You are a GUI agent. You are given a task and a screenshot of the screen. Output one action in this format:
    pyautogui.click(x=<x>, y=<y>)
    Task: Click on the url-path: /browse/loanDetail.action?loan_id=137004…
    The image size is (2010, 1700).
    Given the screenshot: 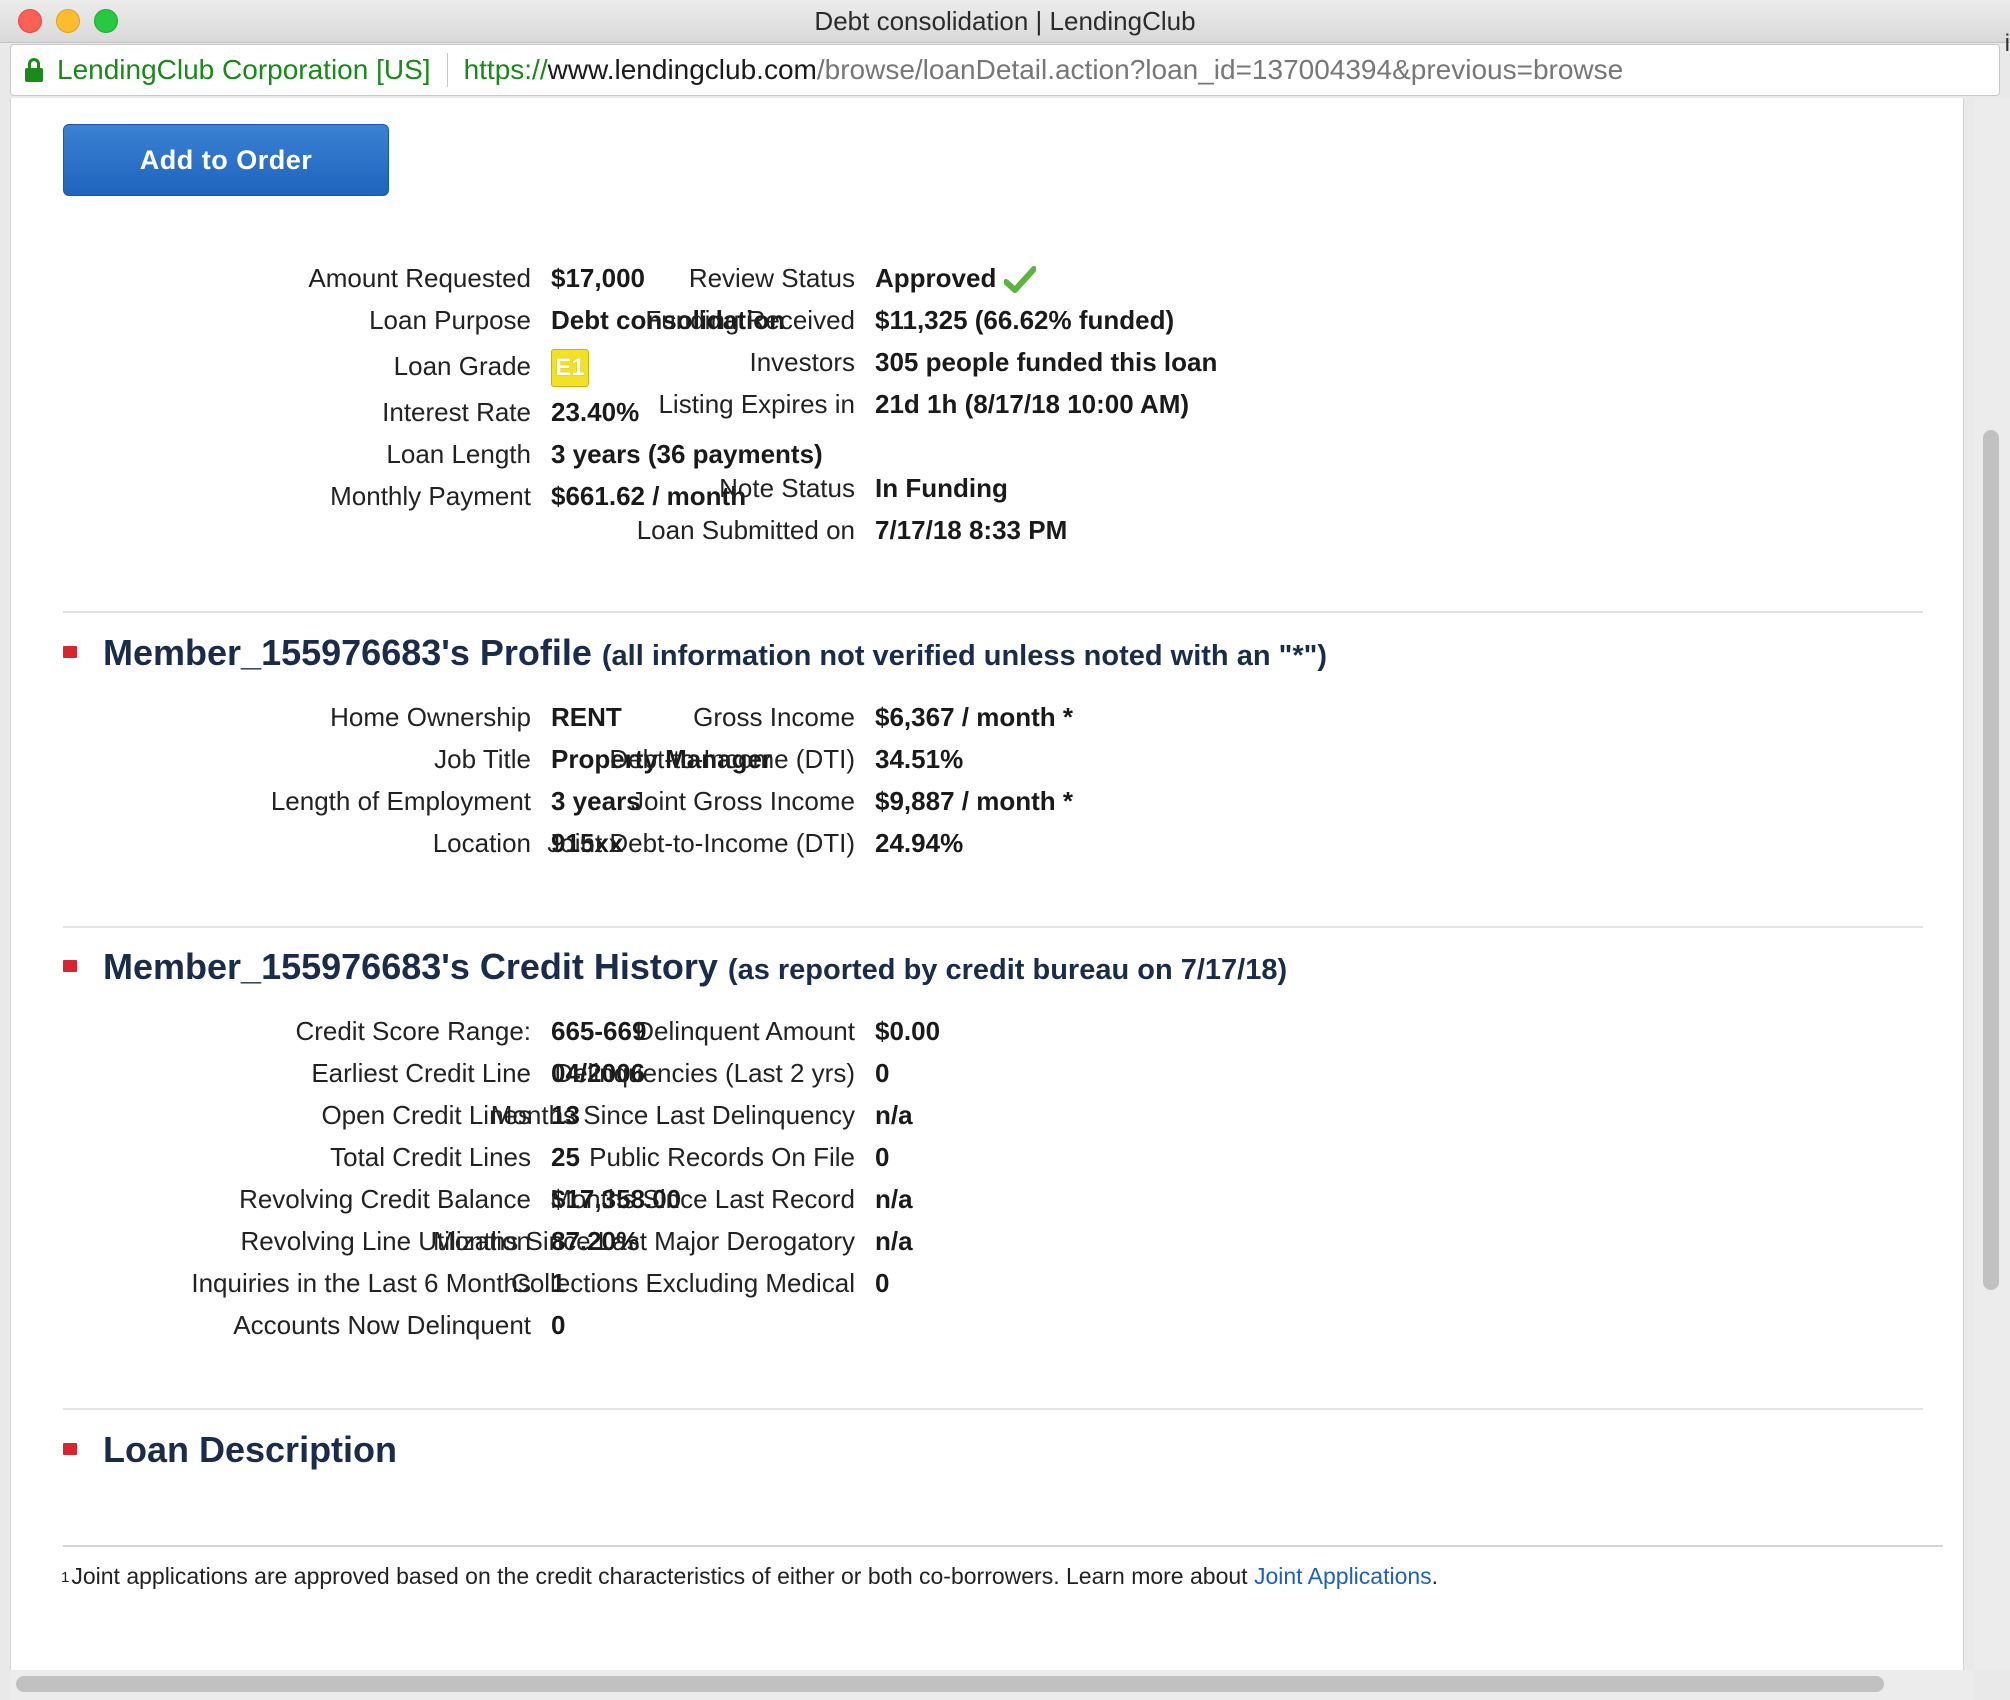 What is the action you would take?
    pyautogui.click(x=1220, y=69)
    